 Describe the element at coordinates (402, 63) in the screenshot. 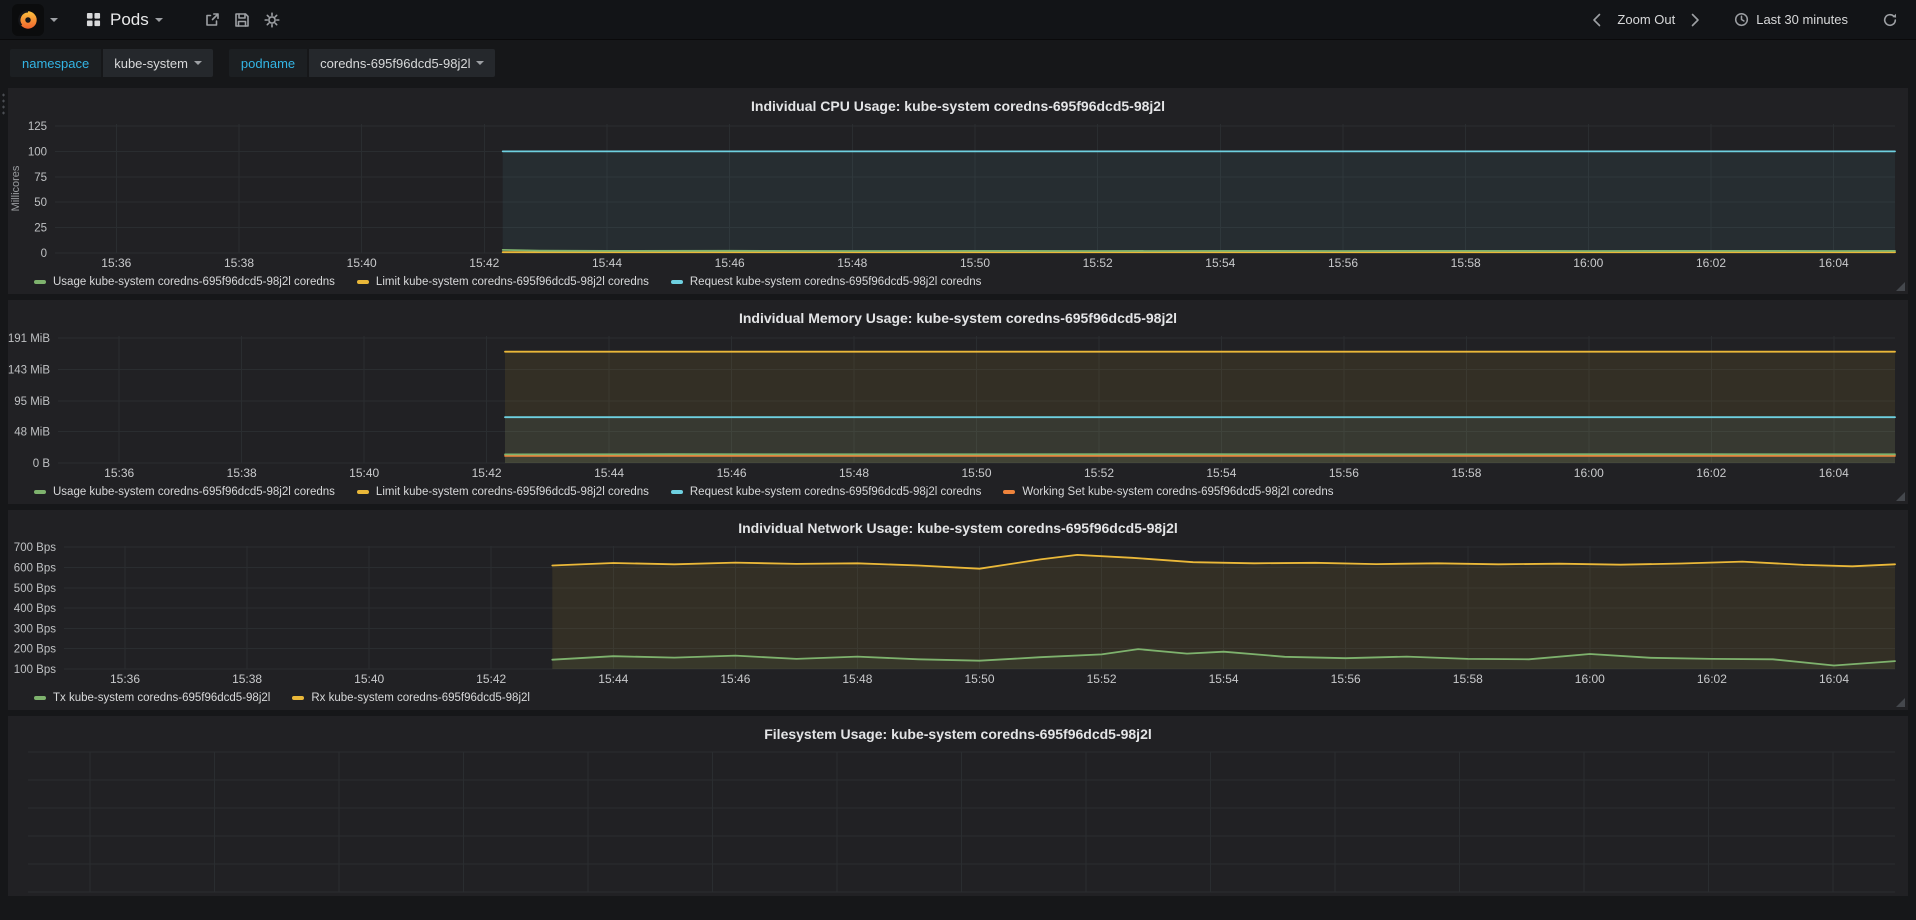

I see `variable-value-podname: coredns-695f96dcd5-98j2l` at that location.